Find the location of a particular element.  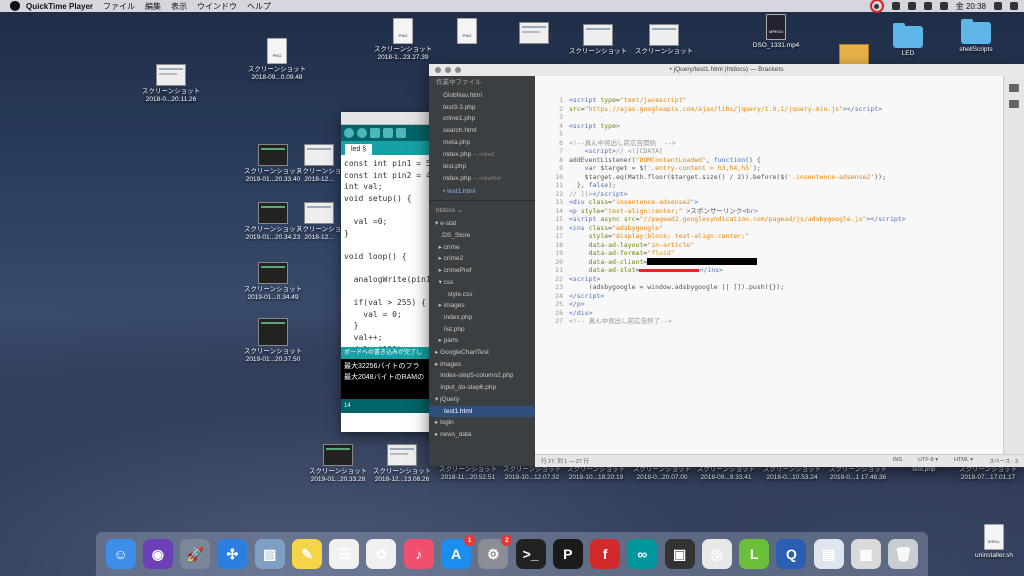

desktop-folder-led: LED is located at coordinates (908, 40).